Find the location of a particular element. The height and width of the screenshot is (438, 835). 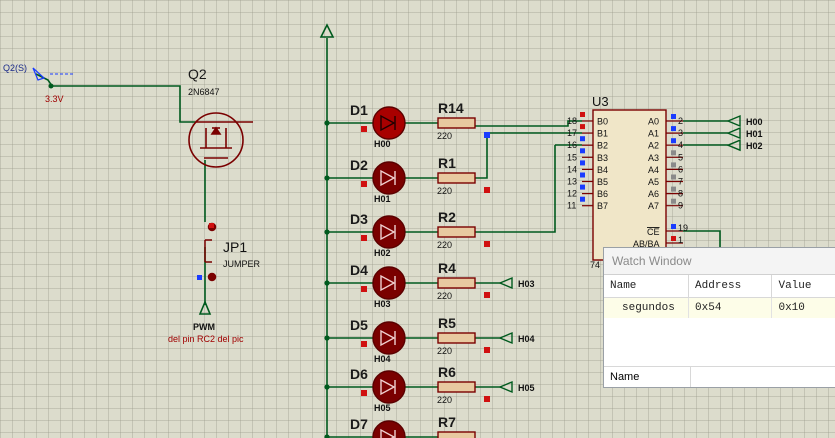

ic-output-terminals: H00 H01 H02 is located at coordinates (744, 133).